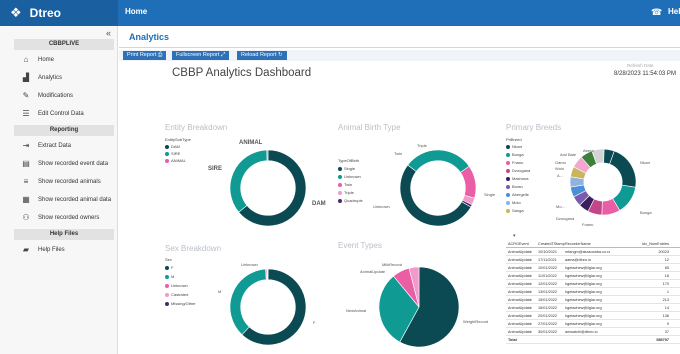 The width and height of the screenshot is (680, 354). Describe the element at coordinates (145, 55) in the screenshot. I see `print-report-button: Print Report ⎙` at that location.